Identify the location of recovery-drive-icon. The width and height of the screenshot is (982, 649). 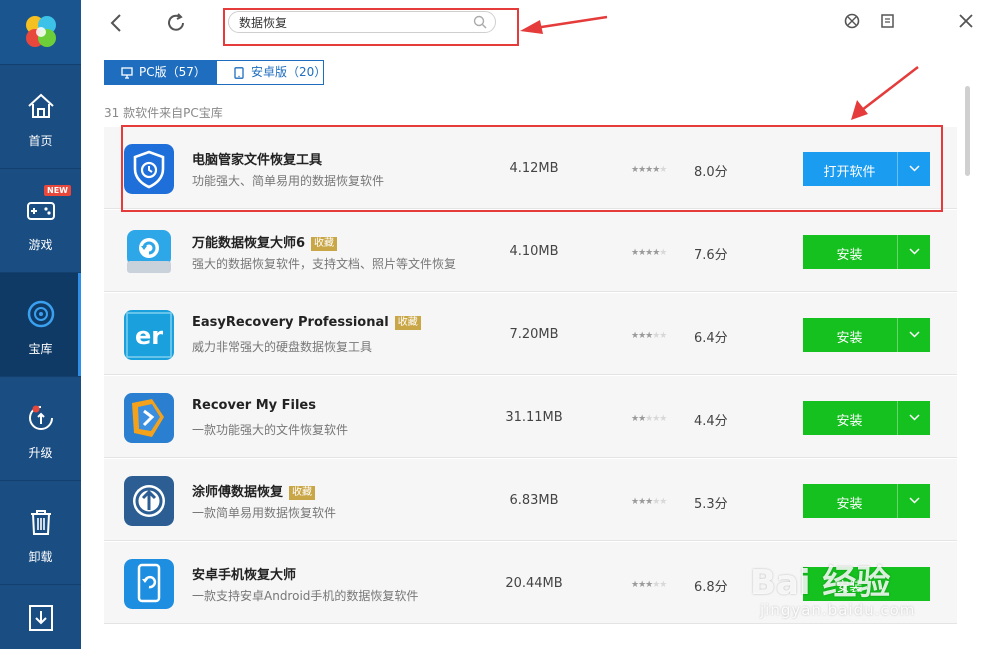
(149, 251).